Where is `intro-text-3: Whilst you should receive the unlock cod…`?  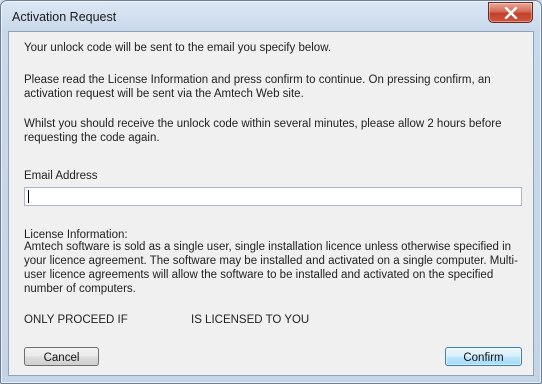 intro-text-3: Whilst you should receive the unlock cod… is located at coordinates (263, 131).